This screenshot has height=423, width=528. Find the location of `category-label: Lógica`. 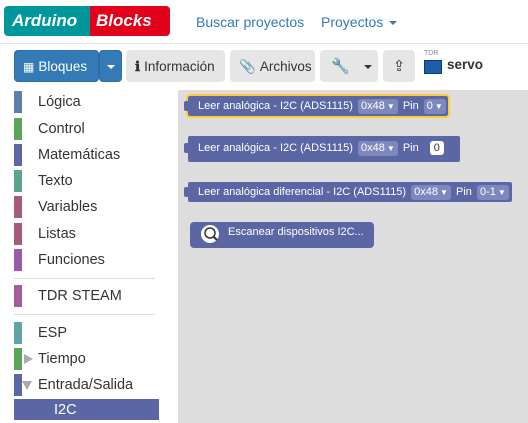

category-label: Lógica is located at coordinates (59, 102).